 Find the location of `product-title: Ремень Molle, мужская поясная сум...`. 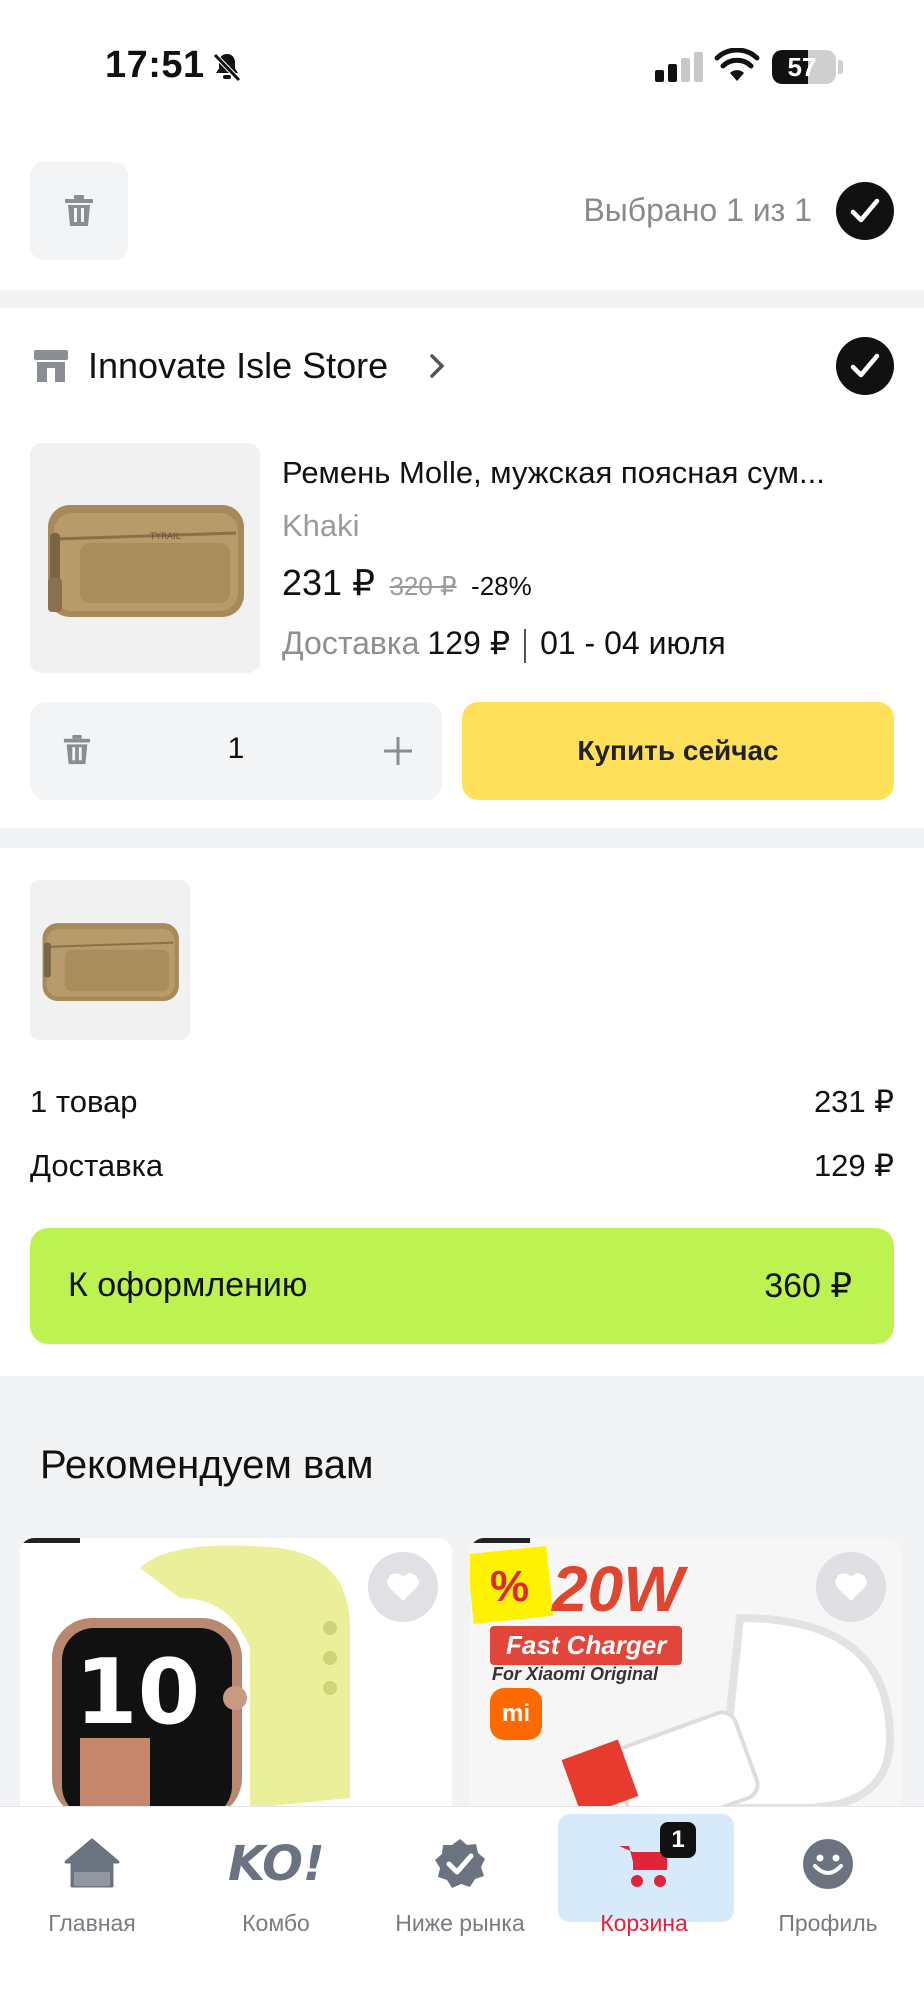

product-title: Ремень Molle, мужская поясная сум... is located at coordinates (589, 473).